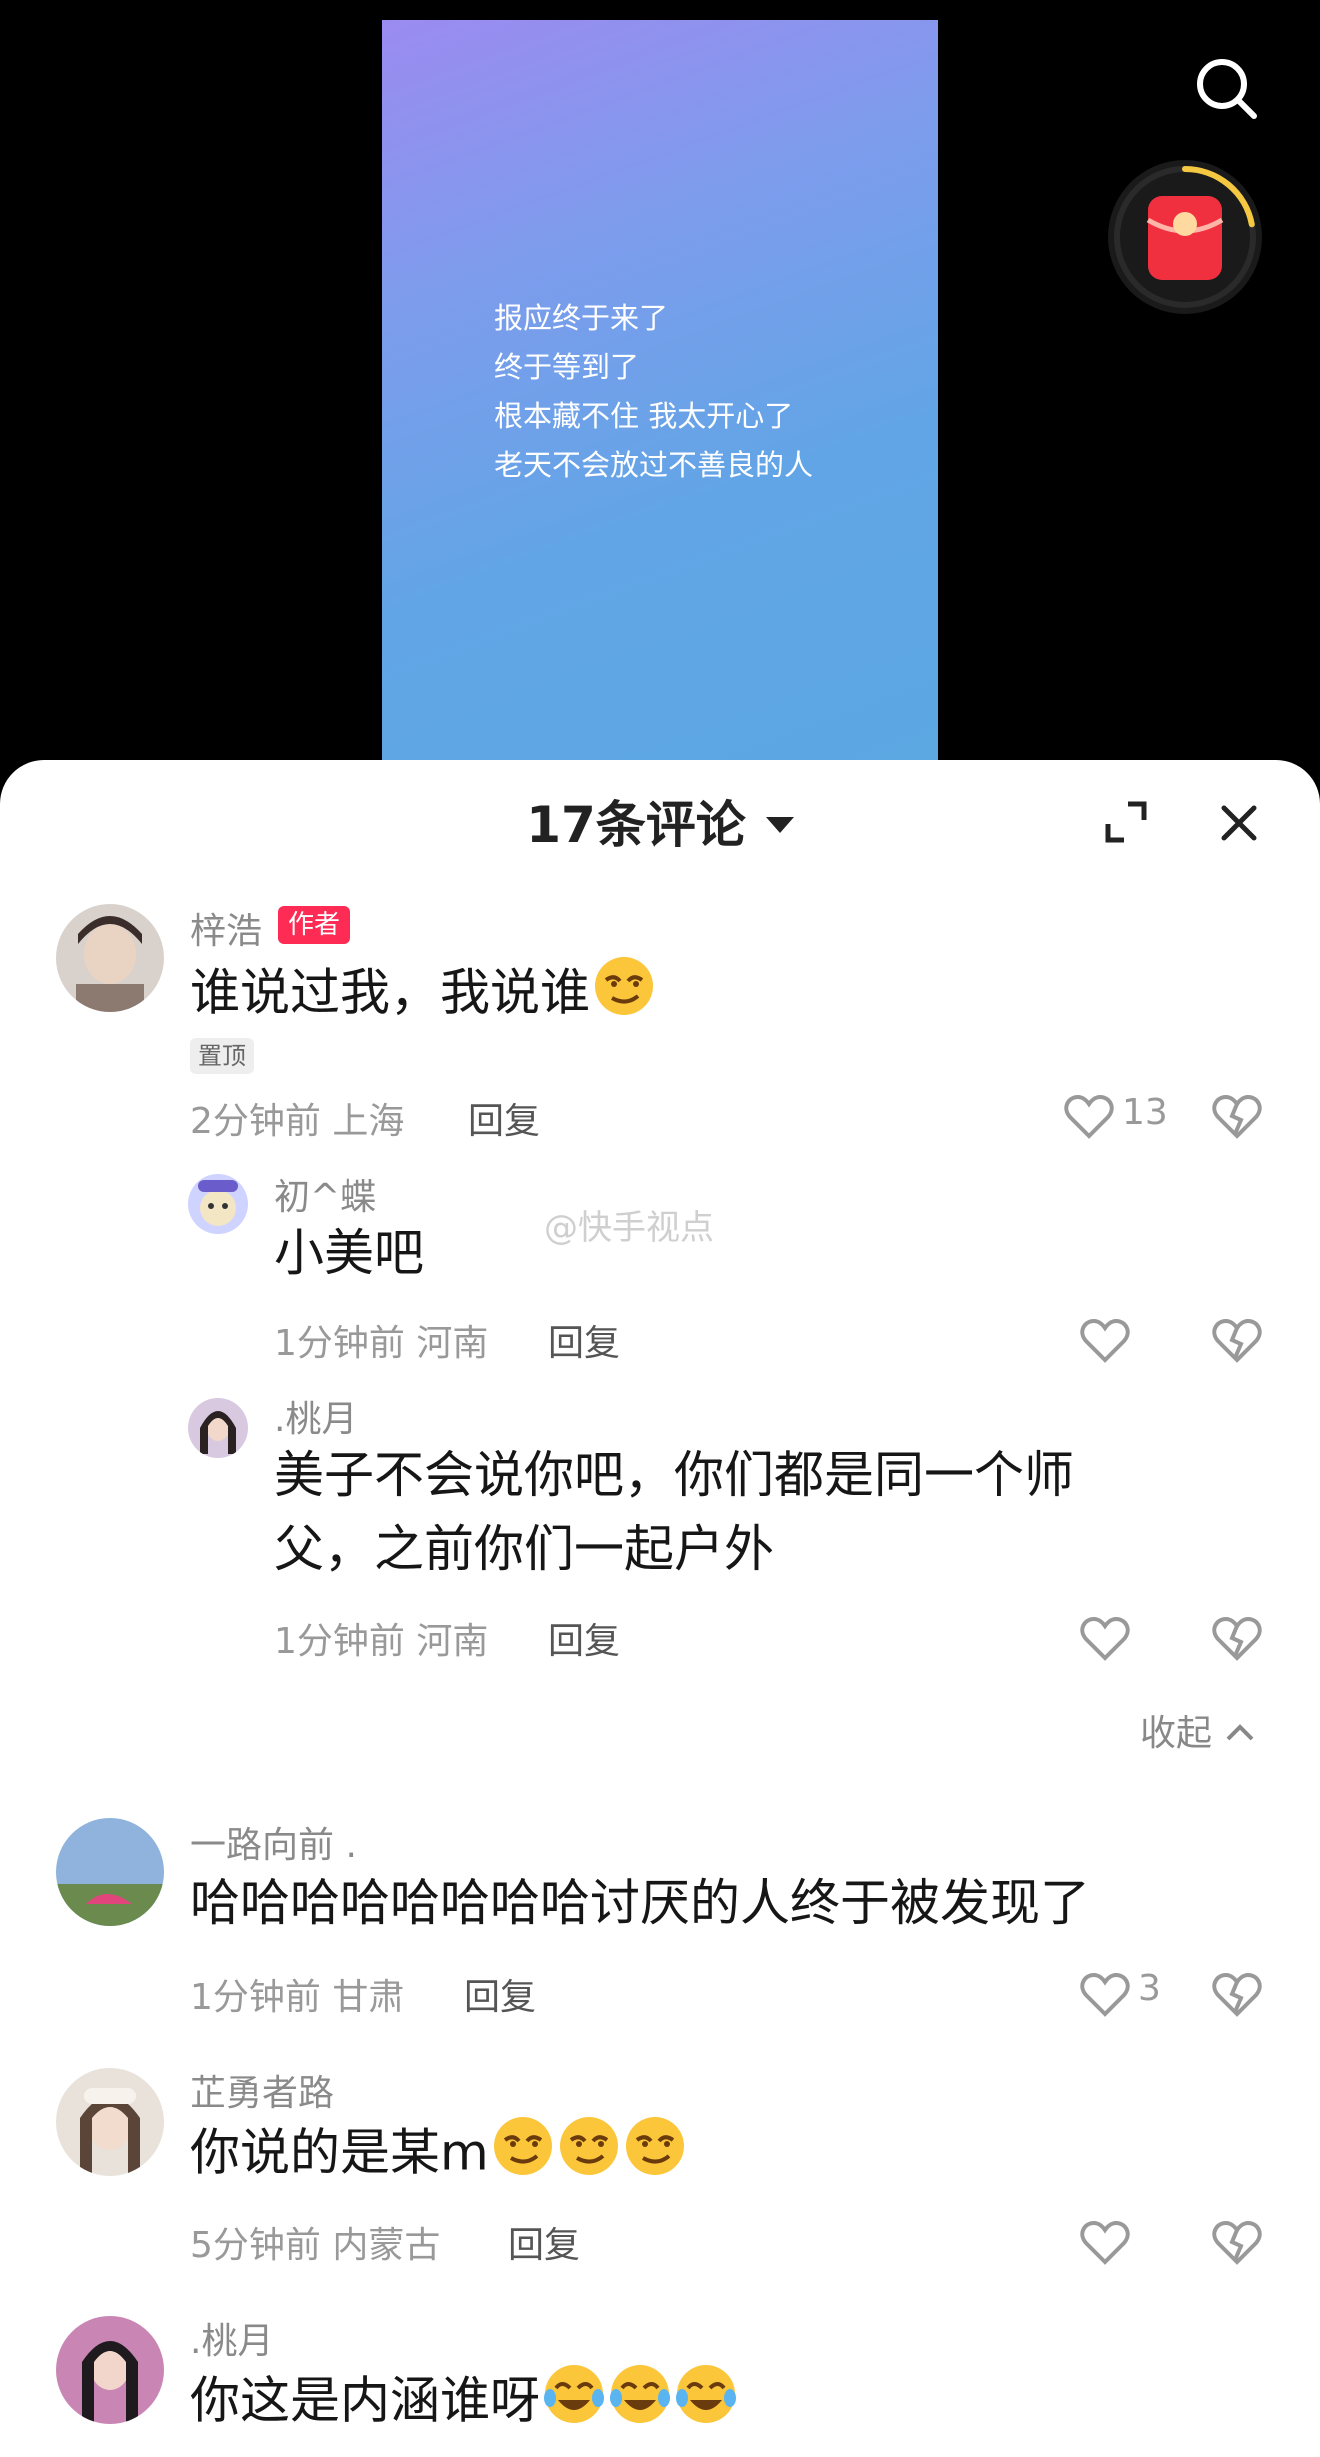 This screenshot has height=2457, width=1320. Describe the element at coordinates (255, 1997) in the screenshot. I see `comment-time: 1分钟前` at that location.